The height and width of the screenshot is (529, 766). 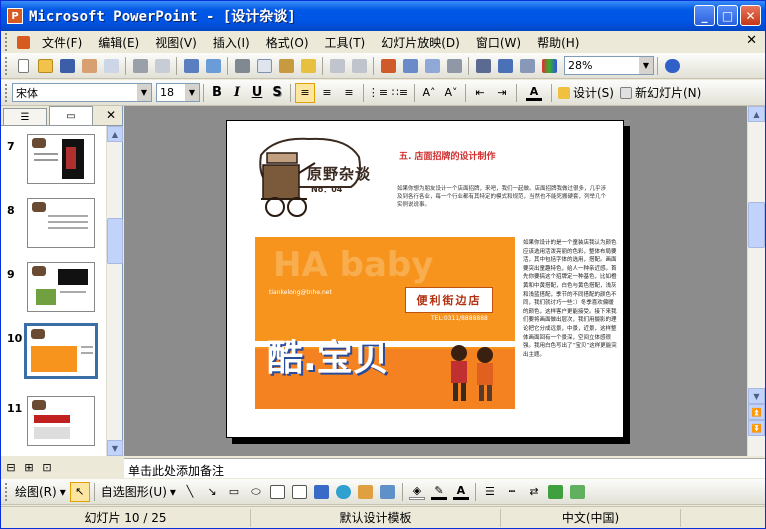 What do you see at coordinates (388, 66) in the screenshot?
I see `insert-chart-icon` at bounding box center [388, 66].